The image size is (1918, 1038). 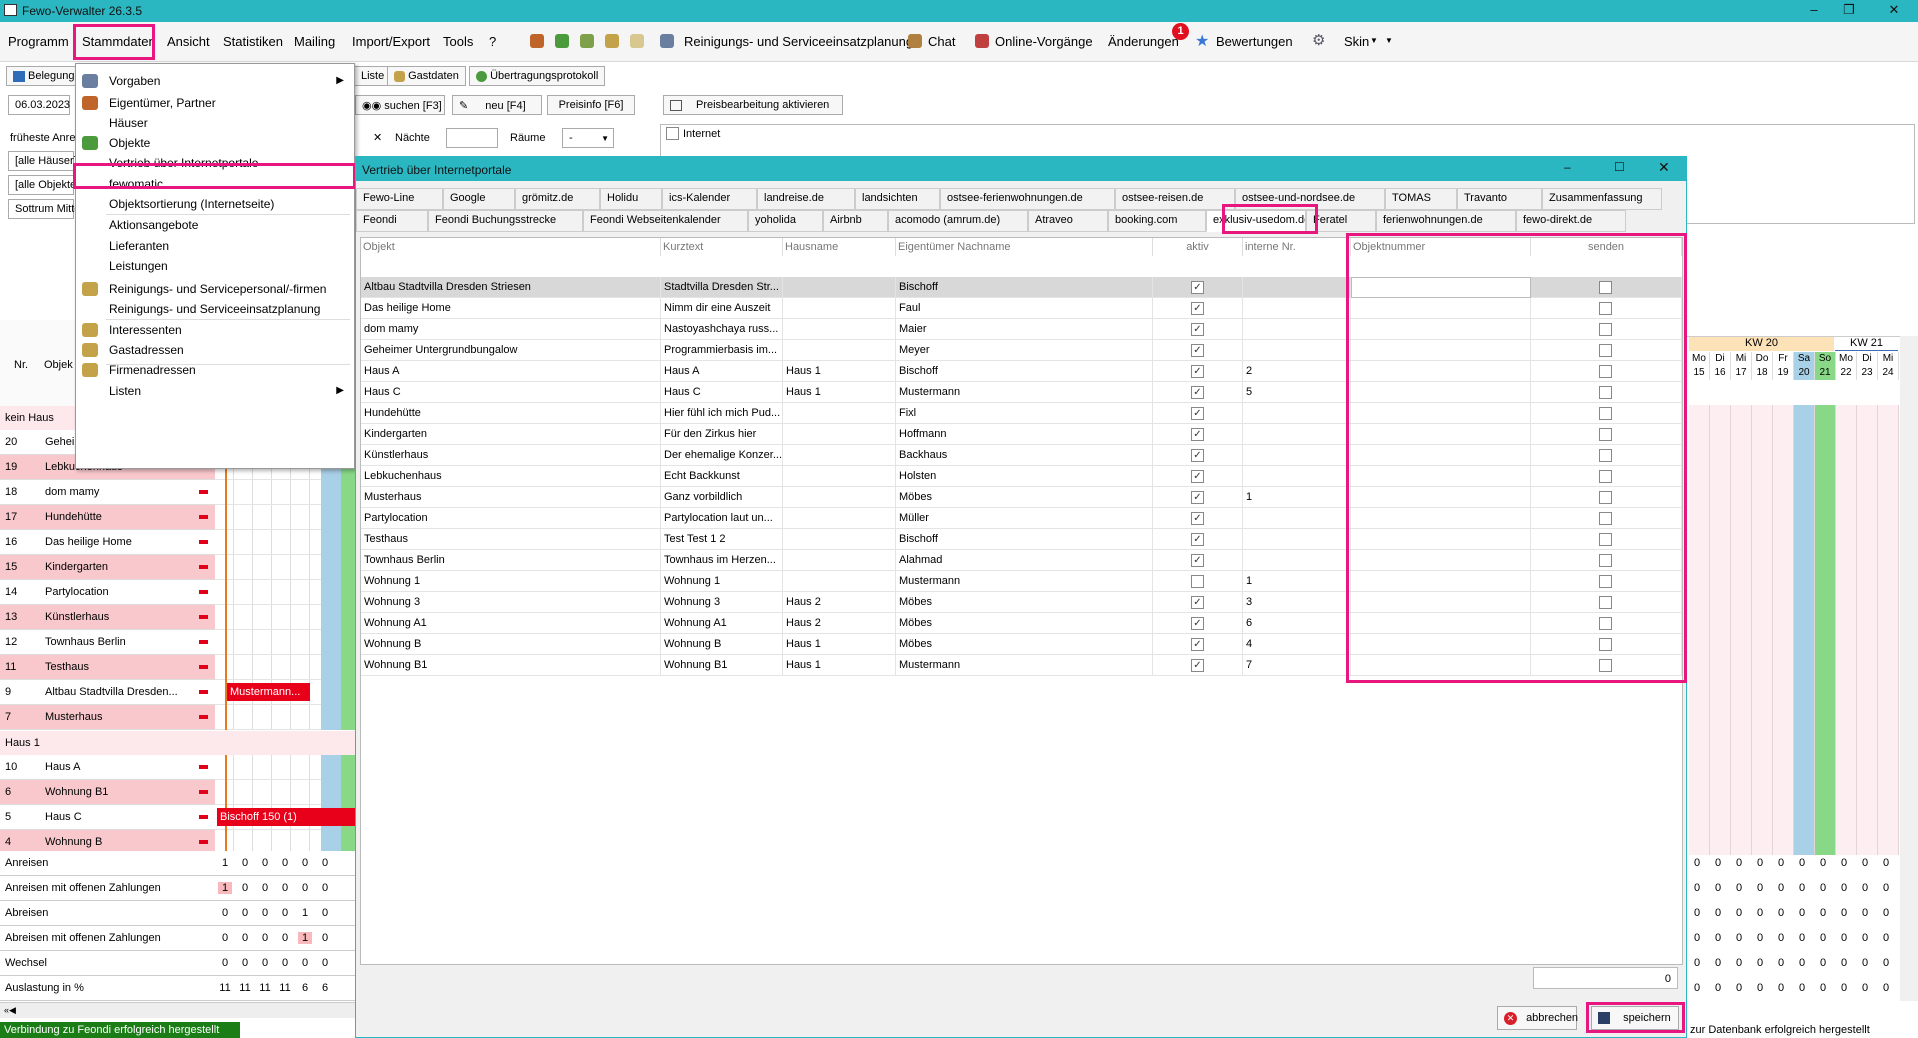 I want to click on portal-tab: acomodo (amrum.de), so click(x=958, y=221).